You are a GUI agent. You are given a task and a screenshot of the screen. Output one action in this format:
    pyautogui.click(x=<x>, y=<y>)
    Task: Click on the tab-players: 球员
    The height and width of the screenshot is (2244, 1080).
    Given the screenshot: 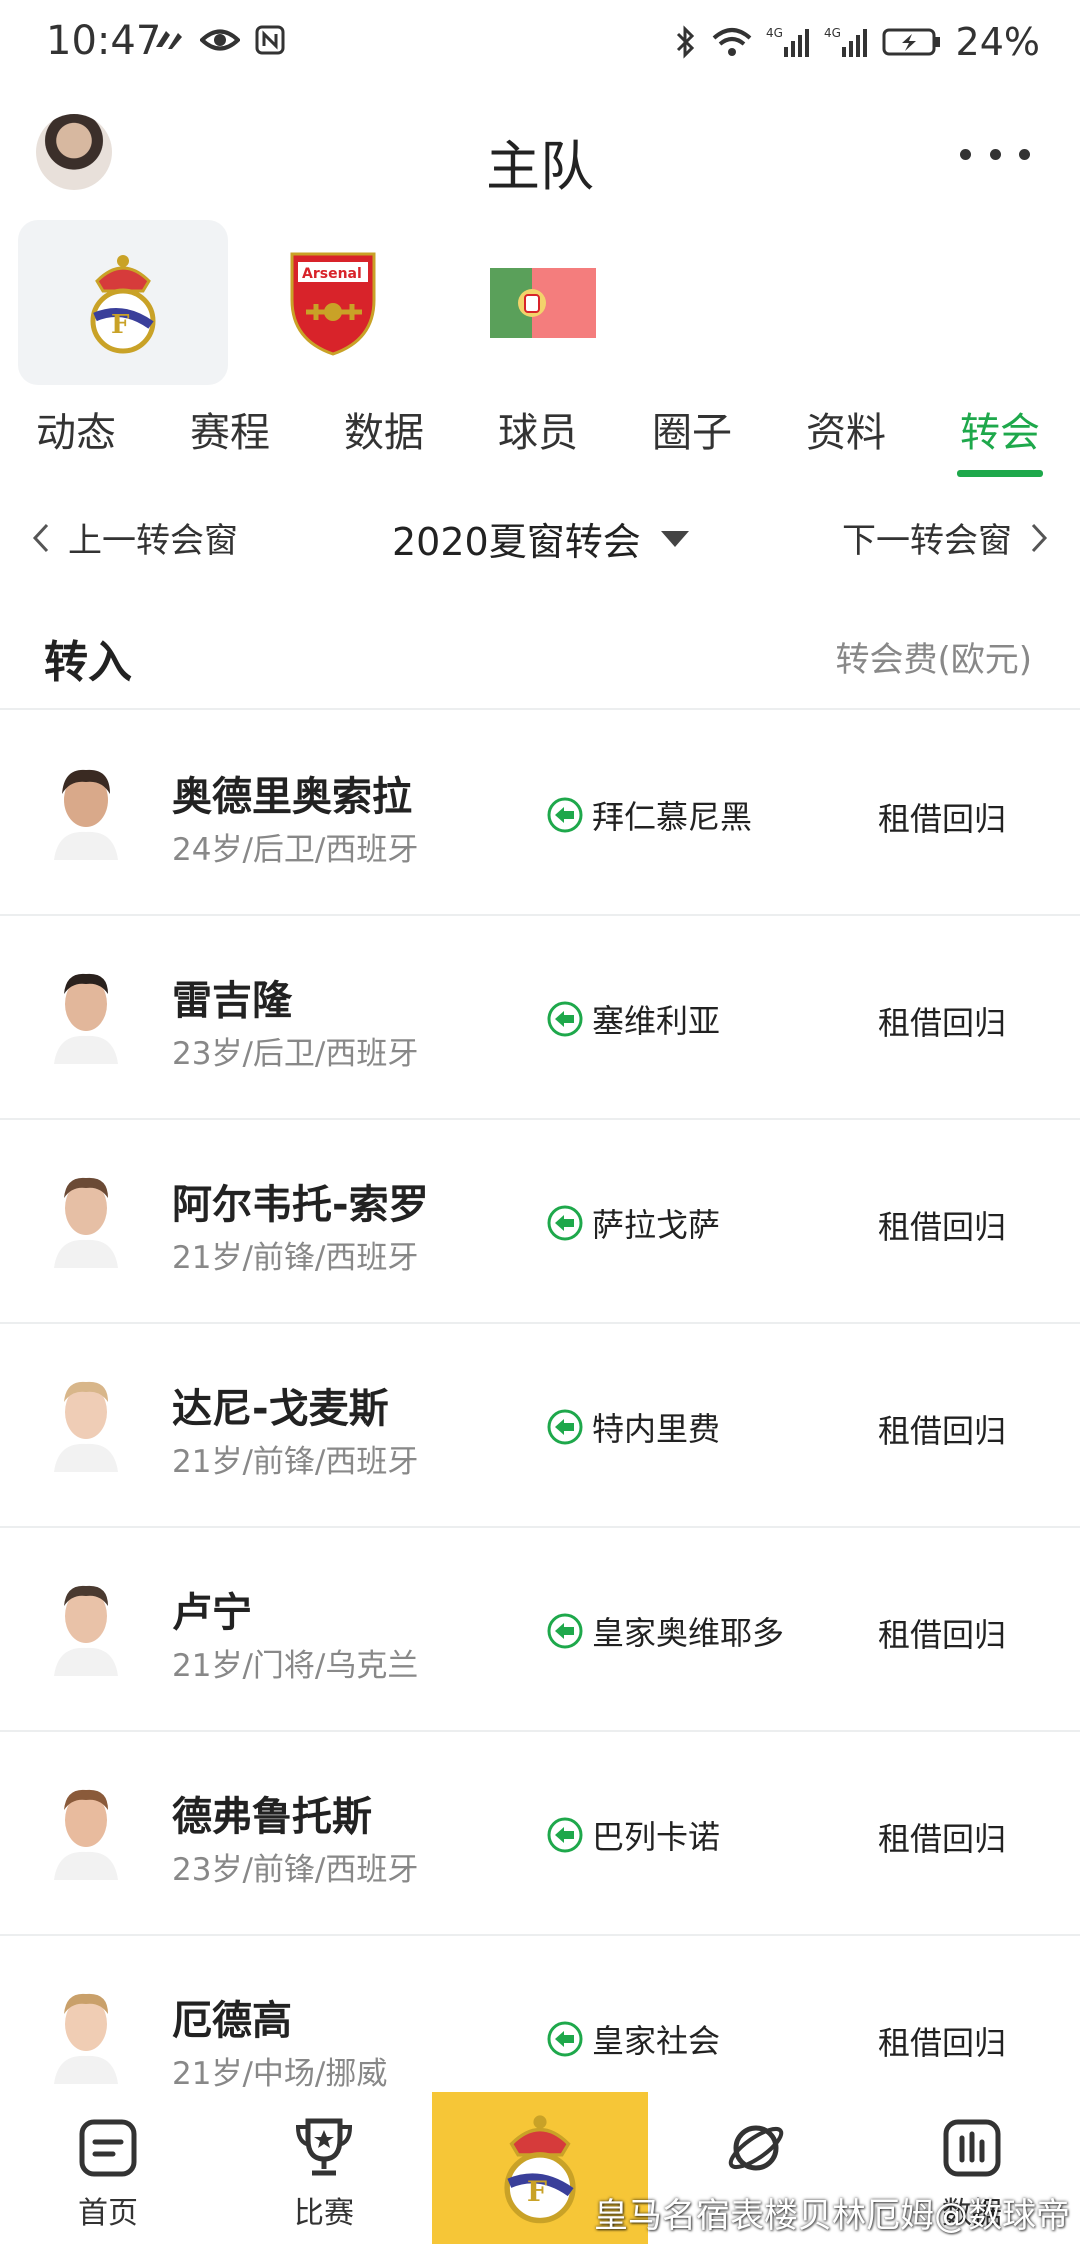 What is the action you would take?
    pyautogui.click(x=538, y=429)
    